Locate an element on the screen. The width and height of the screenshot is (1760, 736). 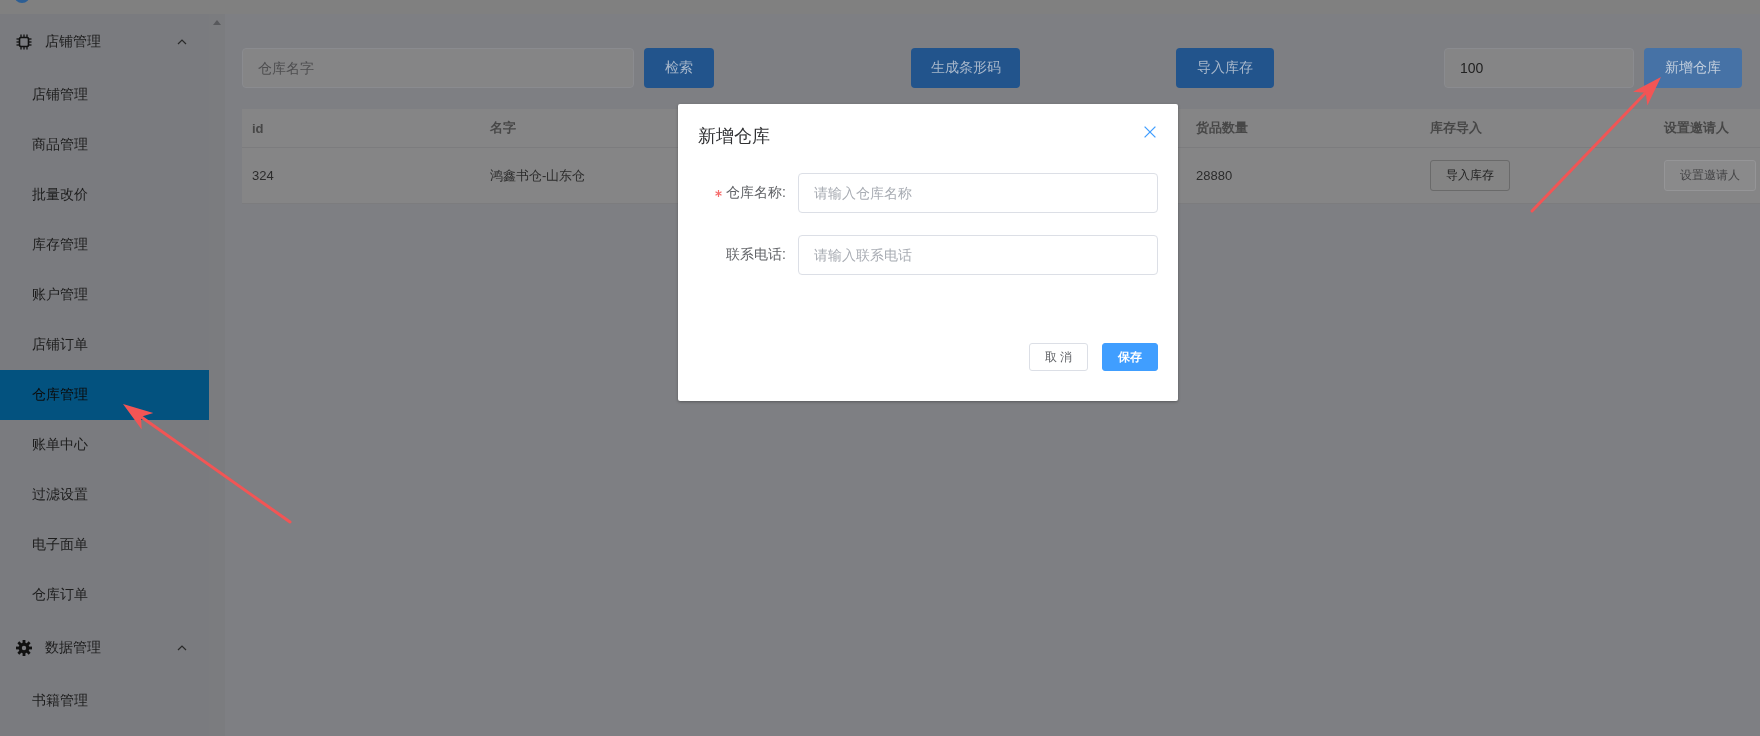
sidebar-group-title: 数据管理 is located at coordinates (73, 648).